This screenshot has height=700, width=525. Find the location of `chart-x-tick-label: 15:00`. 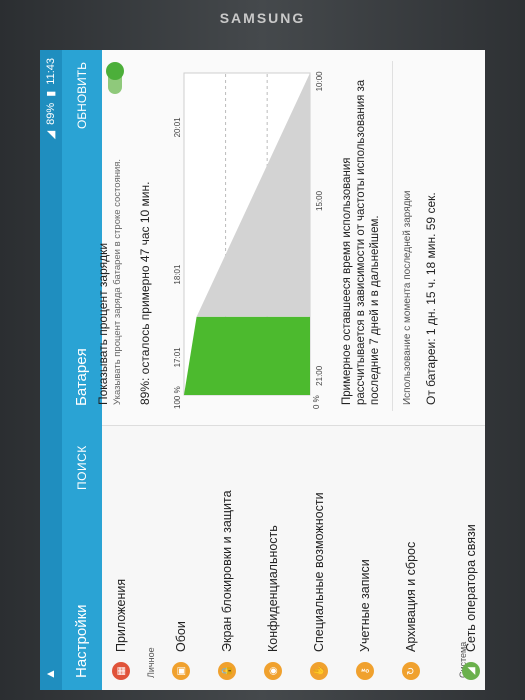

chart-x-tick-label: 15:00 is located at coordinates (319, 200).